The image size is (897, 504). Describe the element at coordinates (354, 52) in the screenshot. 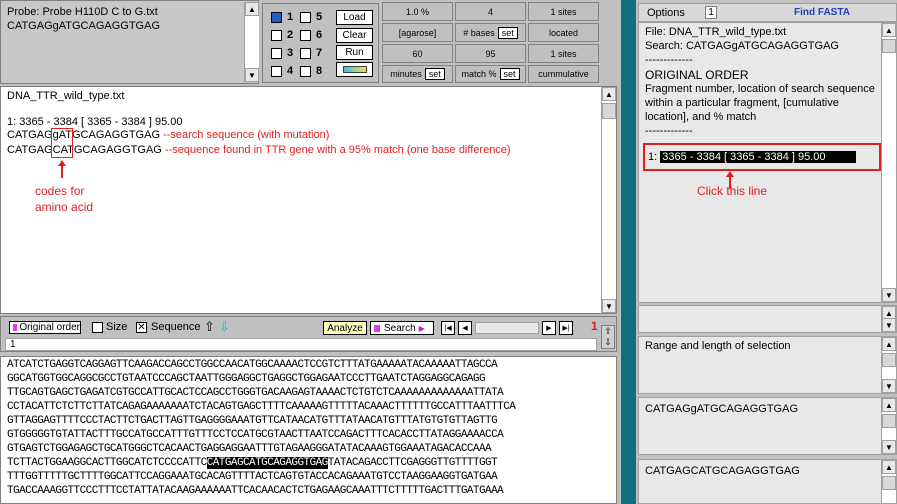

I see `run-button: Run` at that location.